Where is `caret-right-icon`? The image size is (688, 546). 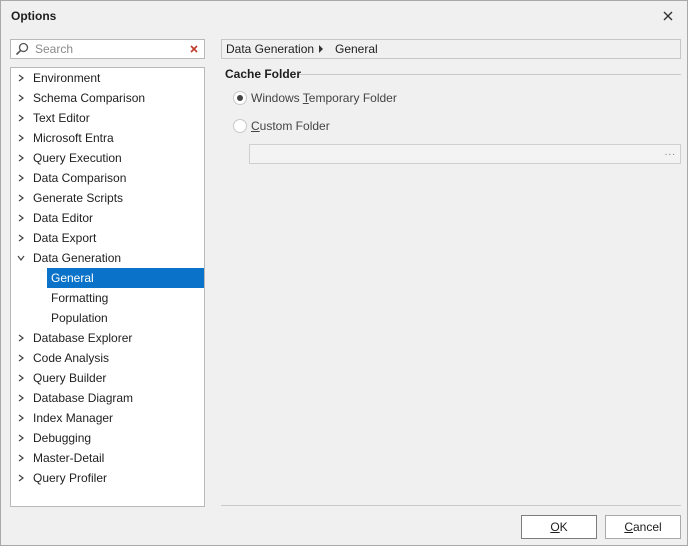 caret-right-icon is located at coordinates (321, 49).